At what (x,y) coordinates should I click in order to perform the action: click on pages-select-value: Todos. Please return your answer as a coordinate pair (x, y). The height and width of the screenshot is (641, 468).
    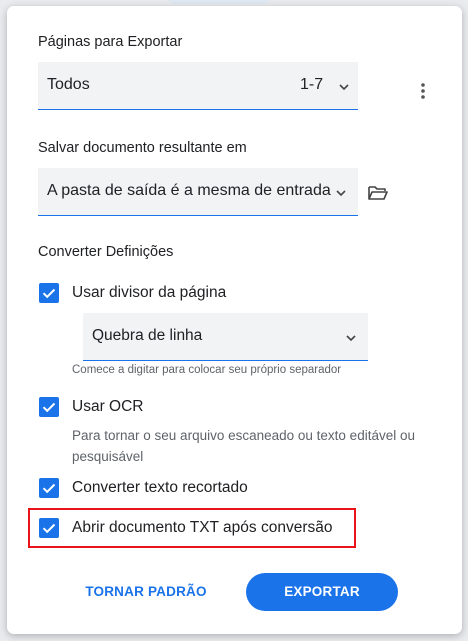
    Looking at the image, I should click on (68, 84).